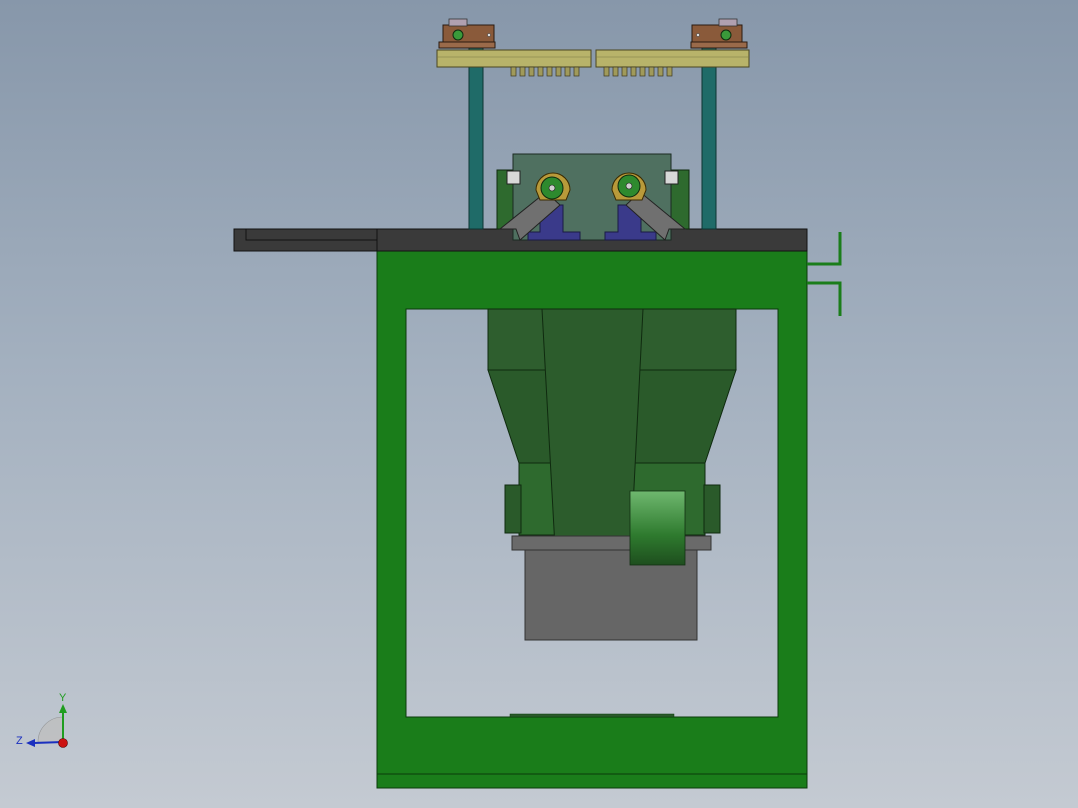  I want to click on nozzles-right, so click(638, 71).